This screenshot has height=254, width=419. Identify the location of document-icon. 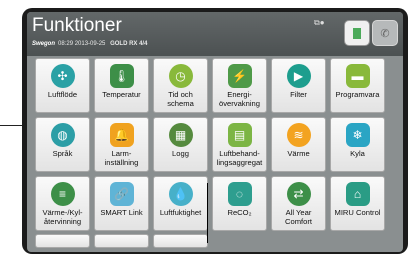
(357, 33).